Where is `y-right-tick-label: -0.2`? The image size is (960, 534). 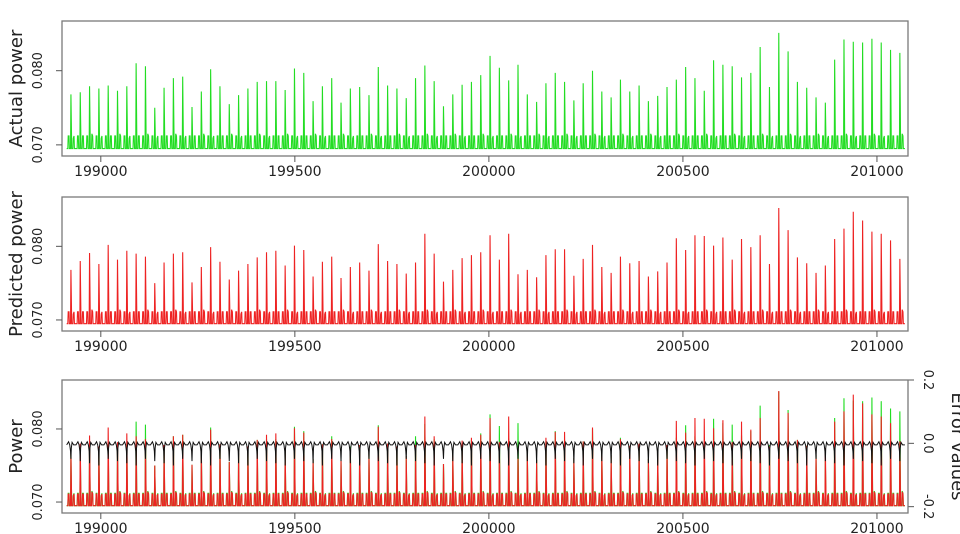 y-right-tick-label: -0.2 is located at coordinates (927, 506).